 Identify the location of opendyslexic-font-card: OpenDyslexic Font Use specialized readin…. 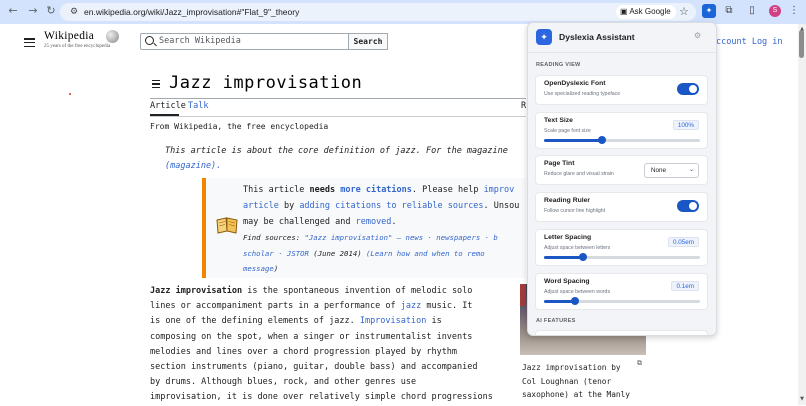
(621, 90).